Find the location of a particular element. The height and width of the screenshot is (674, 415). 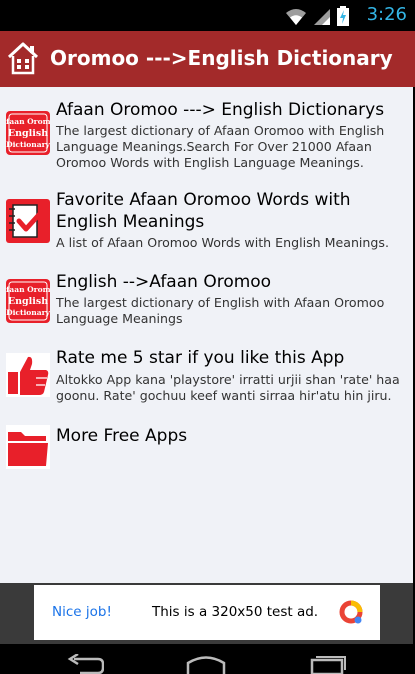

folder-icon is located at coordinates (28, 447).